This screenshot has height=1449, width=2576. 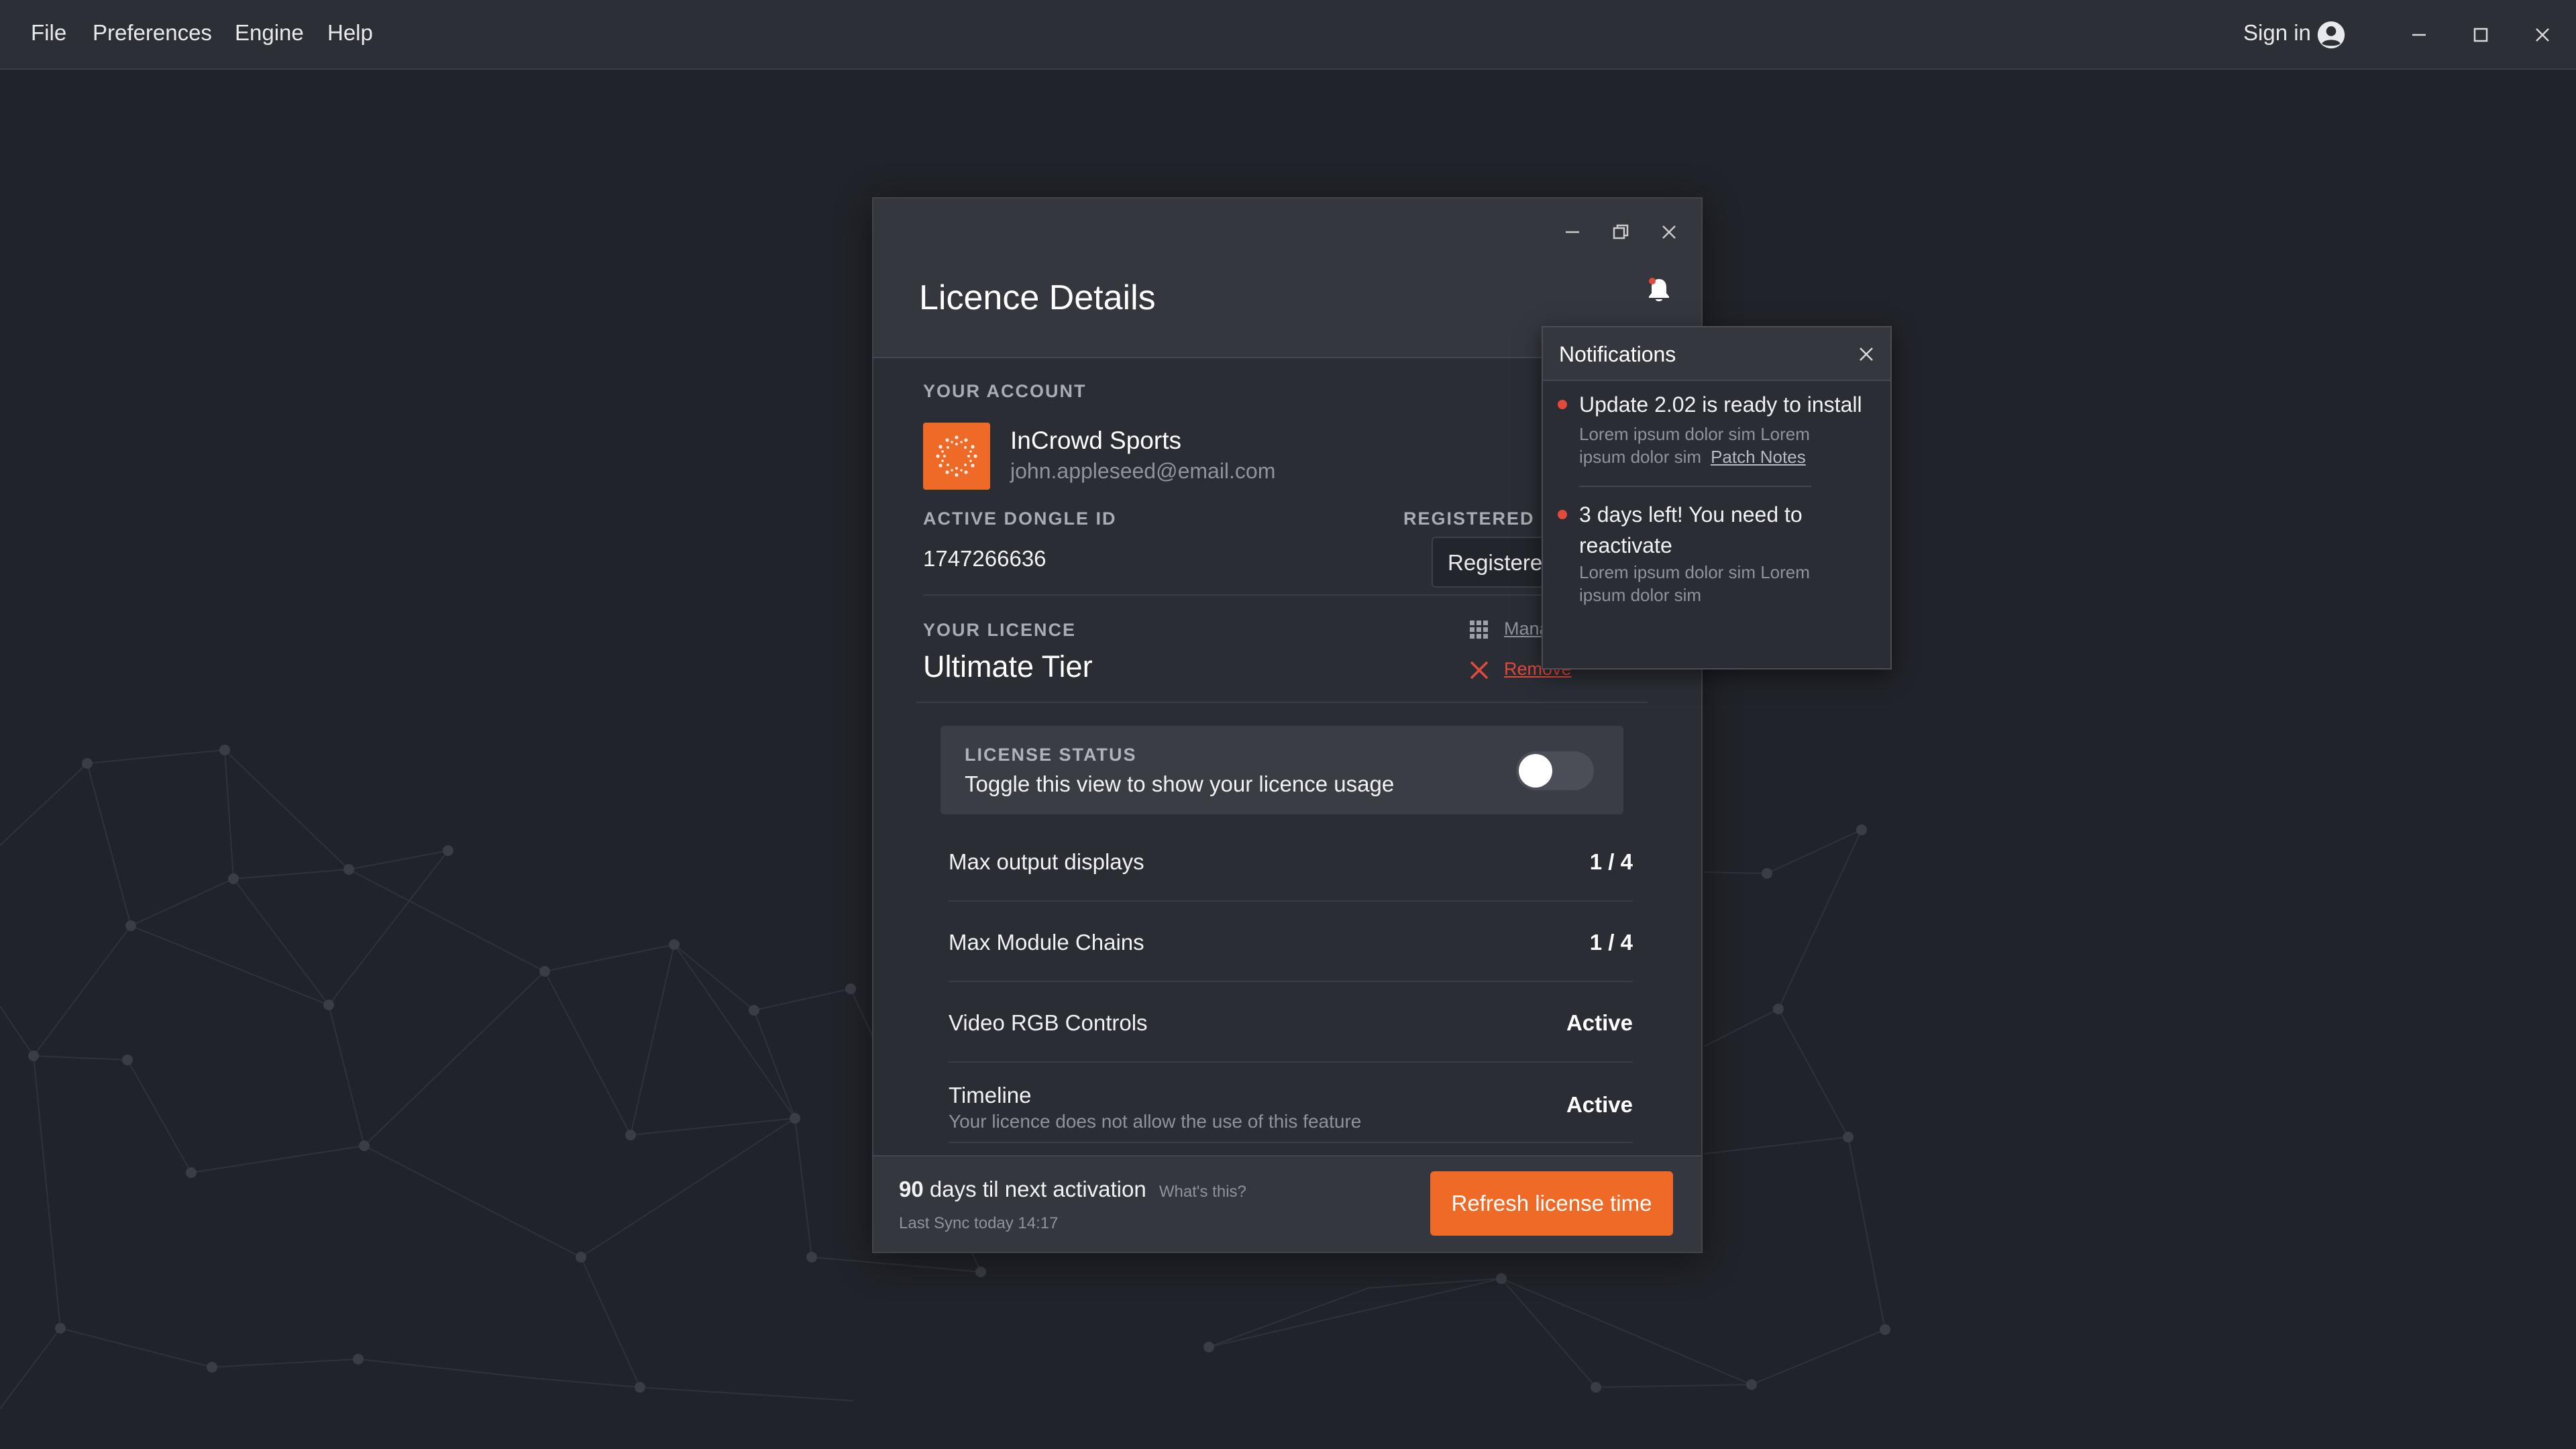 What do you see at coordinates (1617, 354) in the screenshot?
I see `notifications-title: Notifications` at bounding box center [1617, 354].